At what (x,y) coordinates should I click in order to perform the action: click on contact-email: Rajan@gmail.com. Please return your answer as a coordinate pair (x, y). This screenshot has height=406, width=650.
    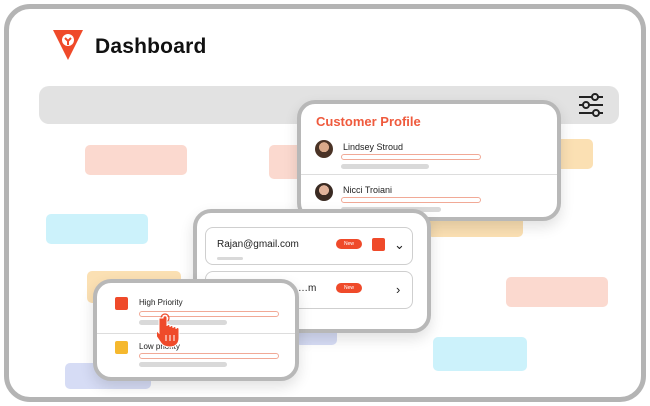
    Looking at the image, I should click on (258, 244).